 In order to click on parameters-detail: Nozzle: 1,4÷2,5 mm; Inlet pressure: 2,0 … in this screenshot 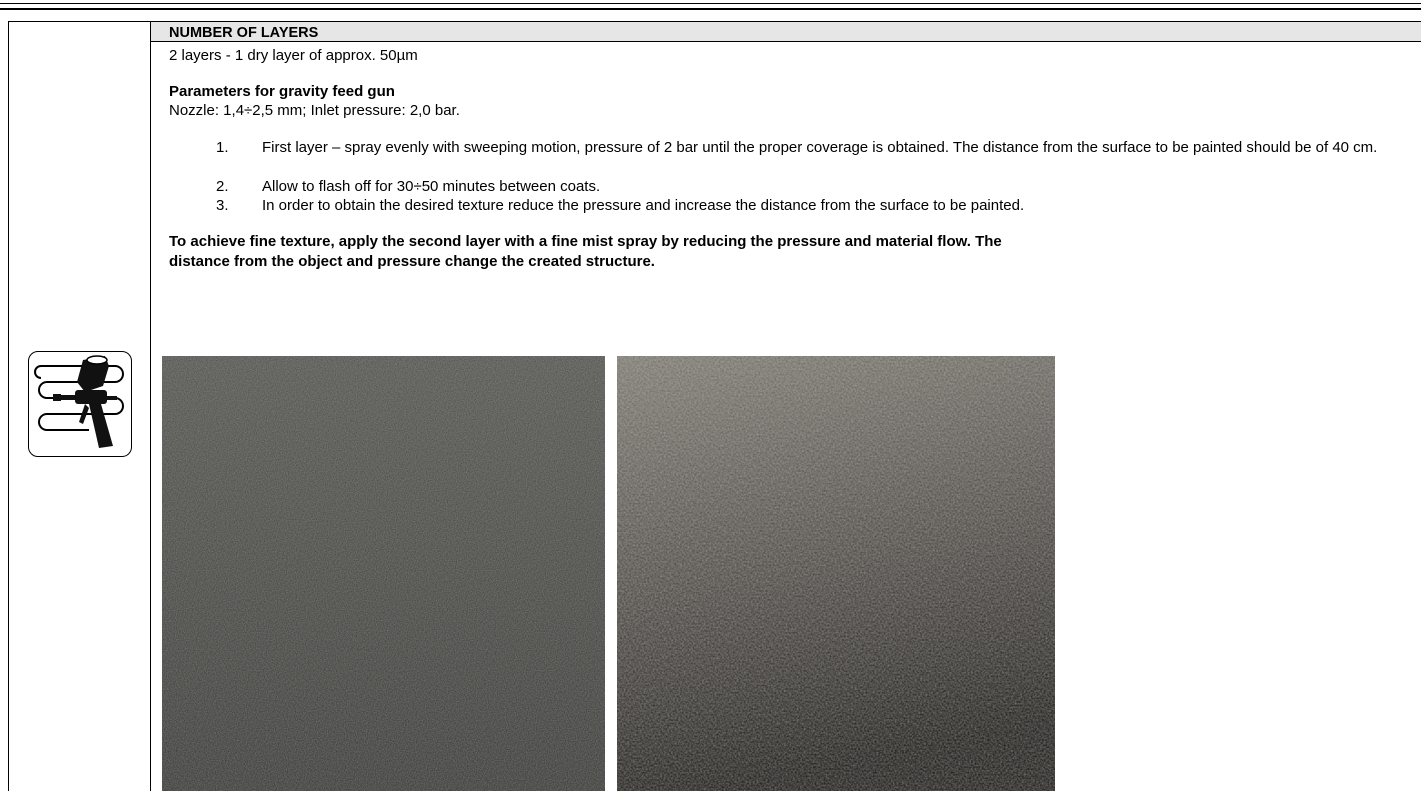, I will do `click(314, 110)`.